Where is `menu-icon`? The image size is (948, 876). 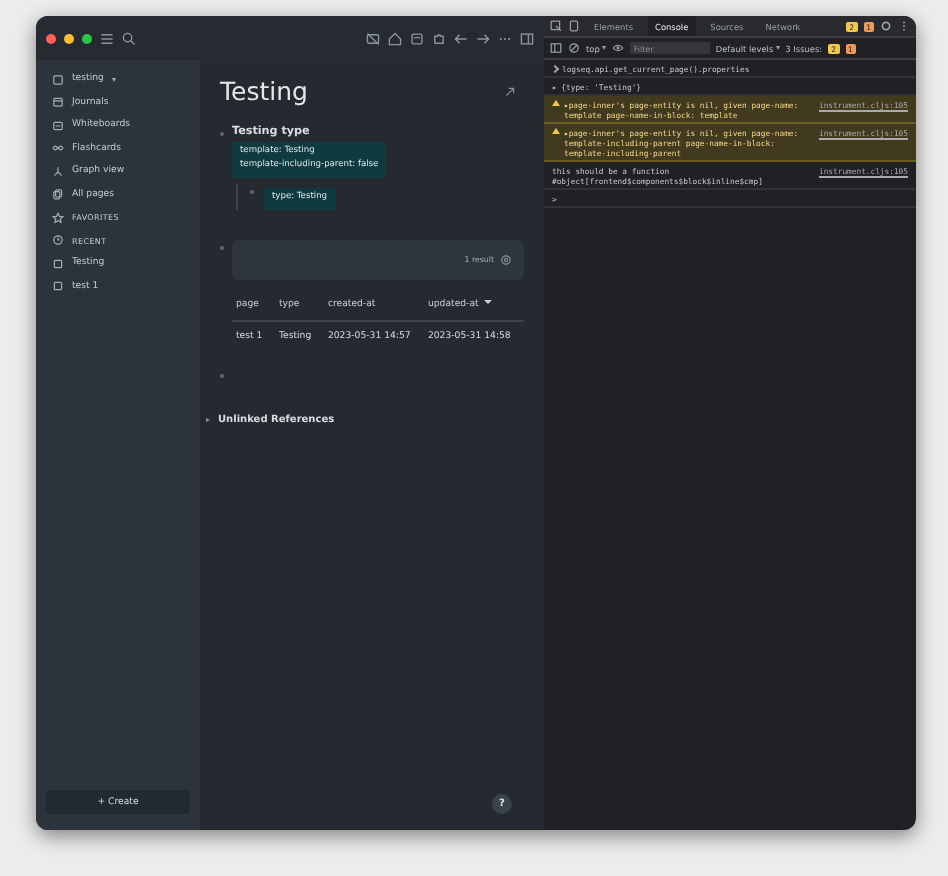
menu-icon is located at coordinates (107, 38).